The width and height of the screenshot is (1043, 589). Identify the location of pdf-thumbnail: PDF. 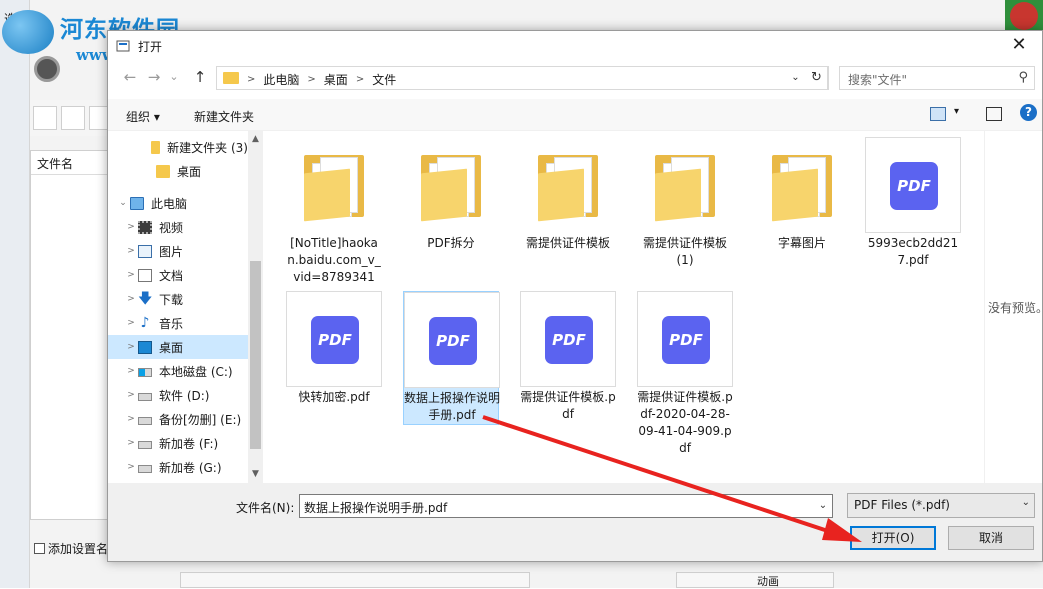
(334, 339).